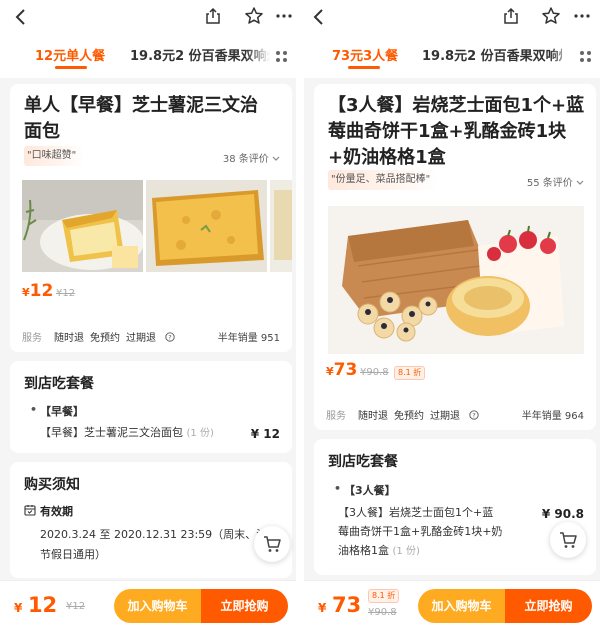  What do you see at coordinates (154, 534) in the screenshot?
I see `validity-text: 2020.3.24 至 2020.12.31 23:59（周末、法` at bounding box center [154, 534].